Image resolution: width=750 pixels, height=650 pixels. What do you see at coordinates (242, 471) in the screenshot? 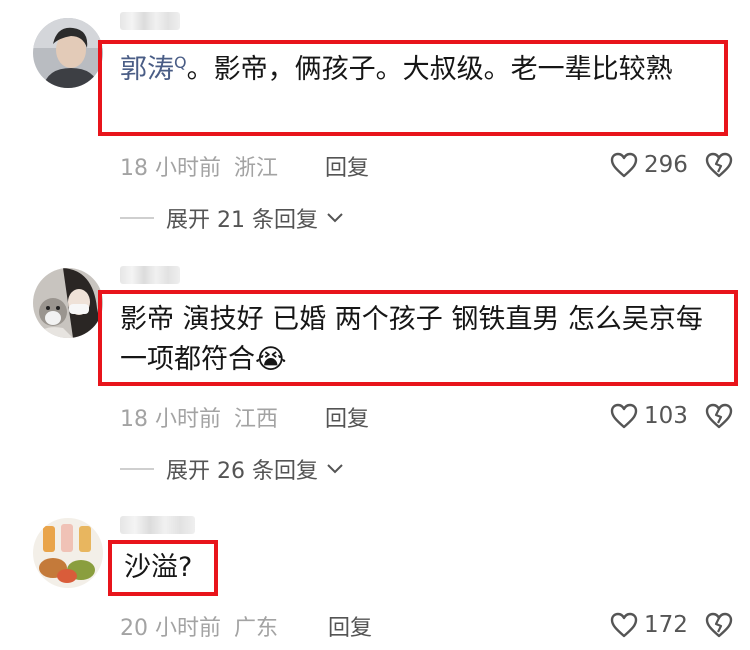
I see `expand-replies-label: 展开 26 条回复` at bounding box center [242, 471].